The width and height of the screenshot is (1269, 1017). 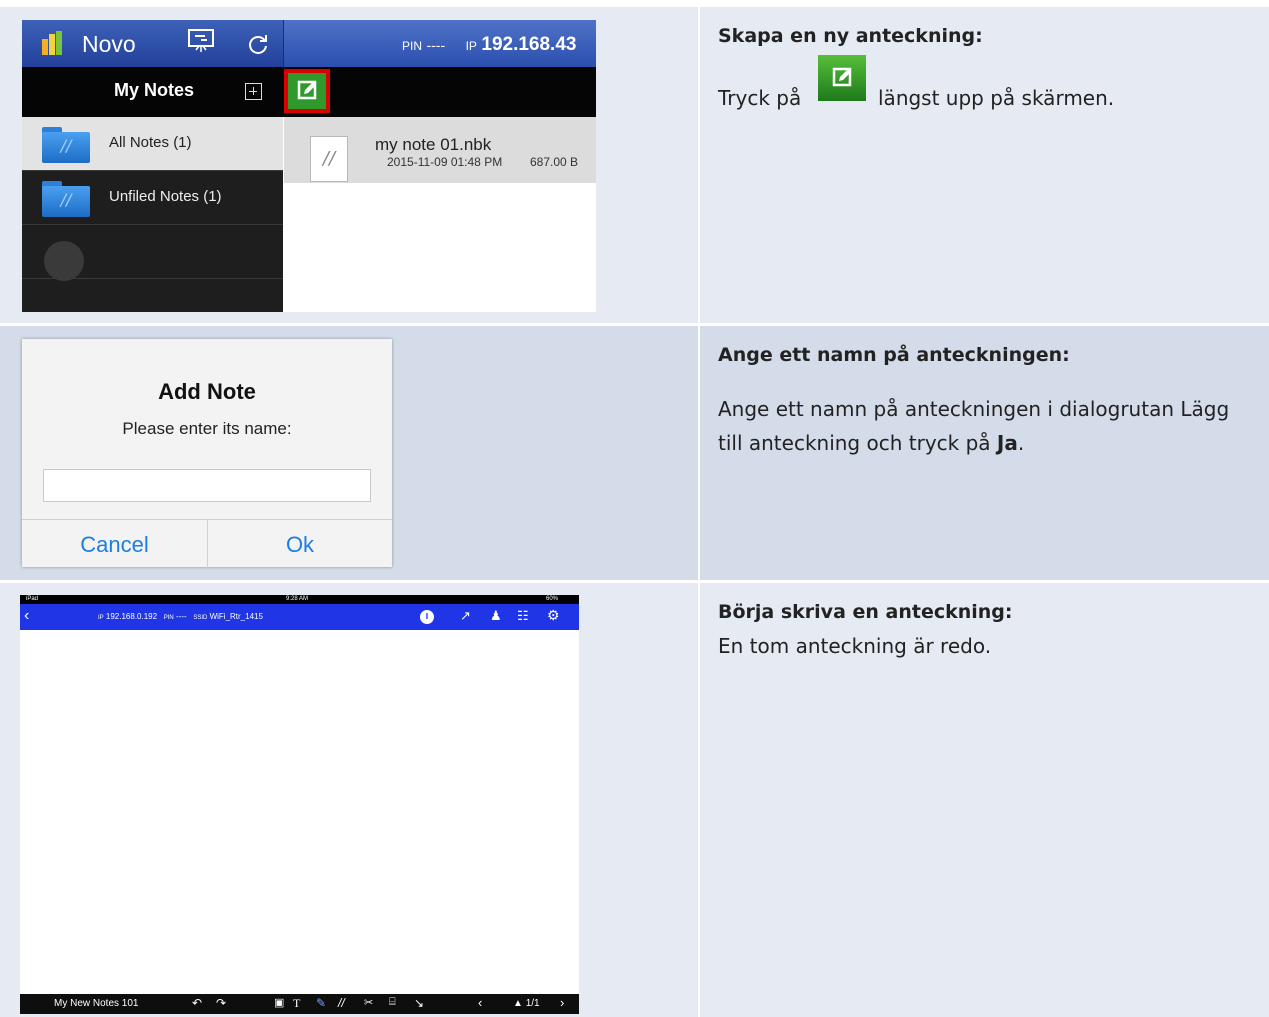 I want to click on novo-logo-icon, so click(x=52, y=43).